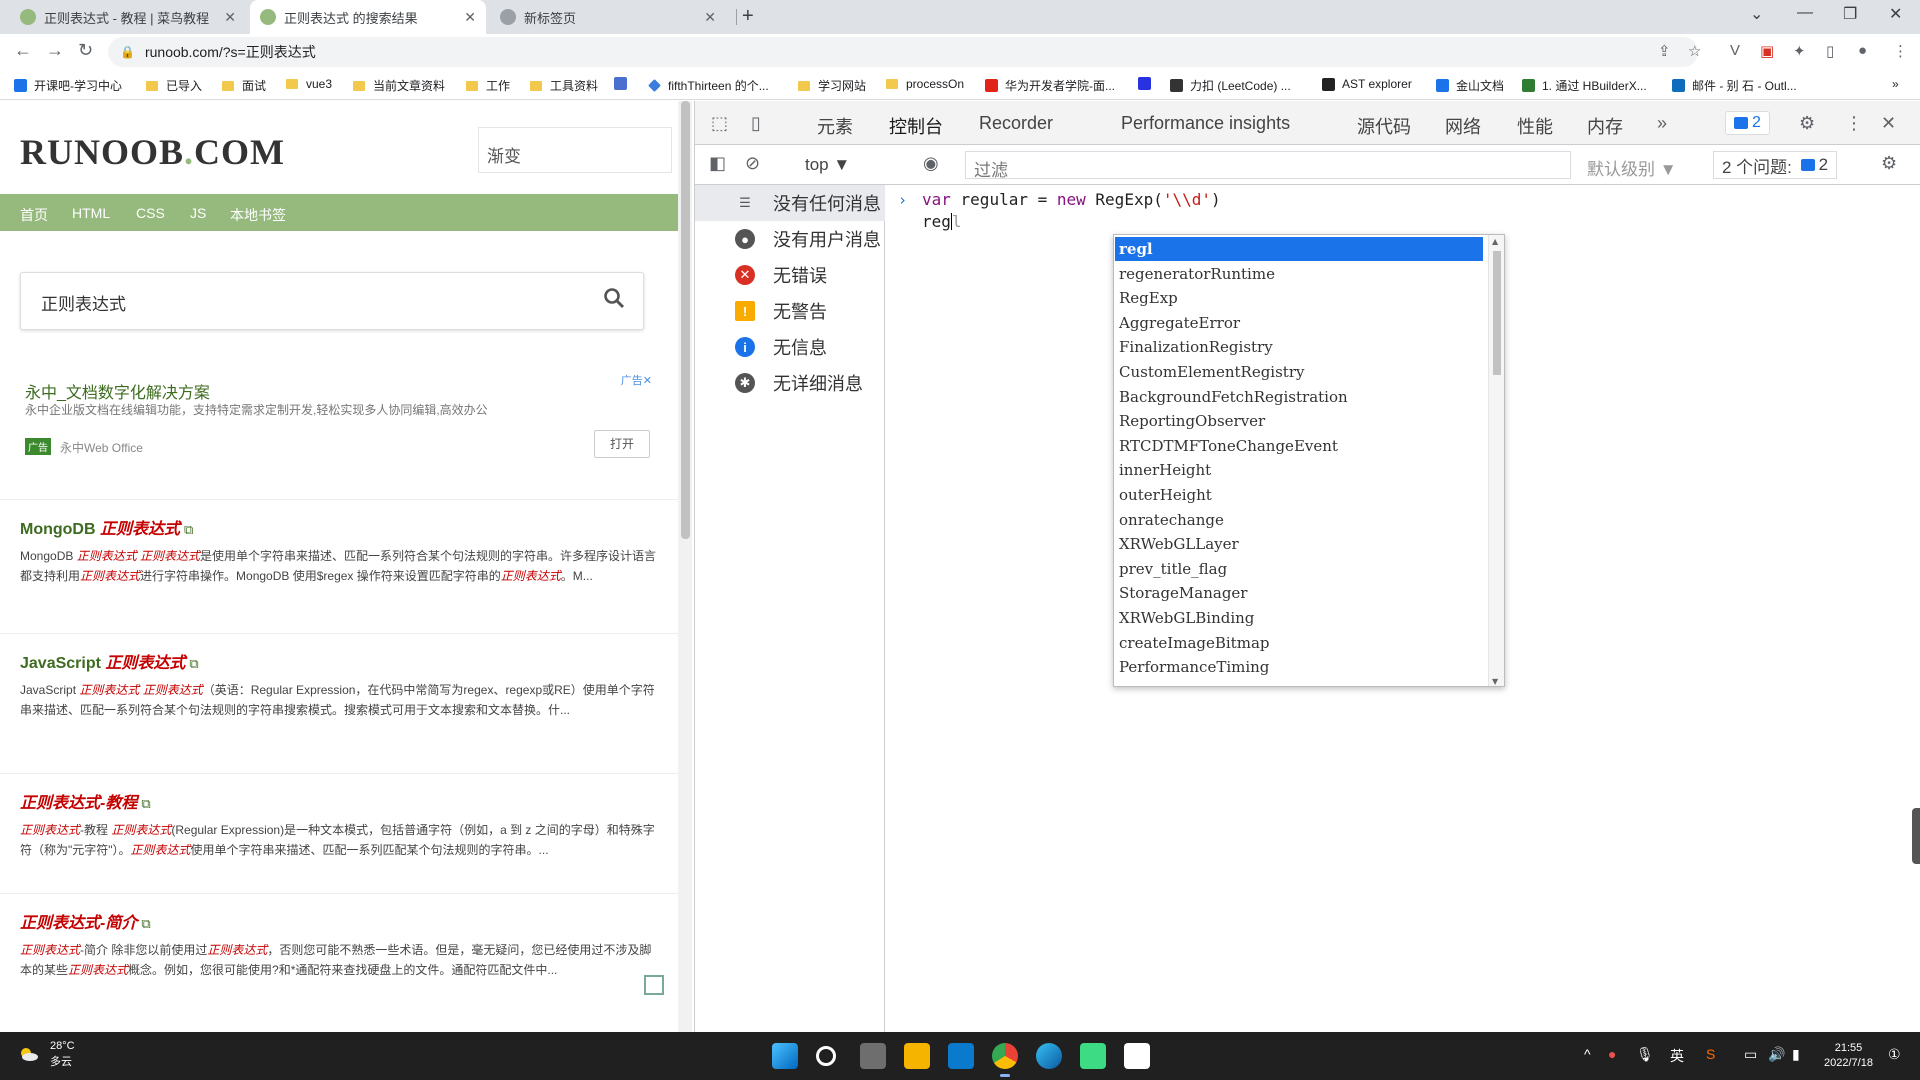 The width and height of the screenshot is (1920, 1080). Describe the element at coordinates (1299, 323) in the screenshot. I see `autocomplete-item: AggregateError` at that location.